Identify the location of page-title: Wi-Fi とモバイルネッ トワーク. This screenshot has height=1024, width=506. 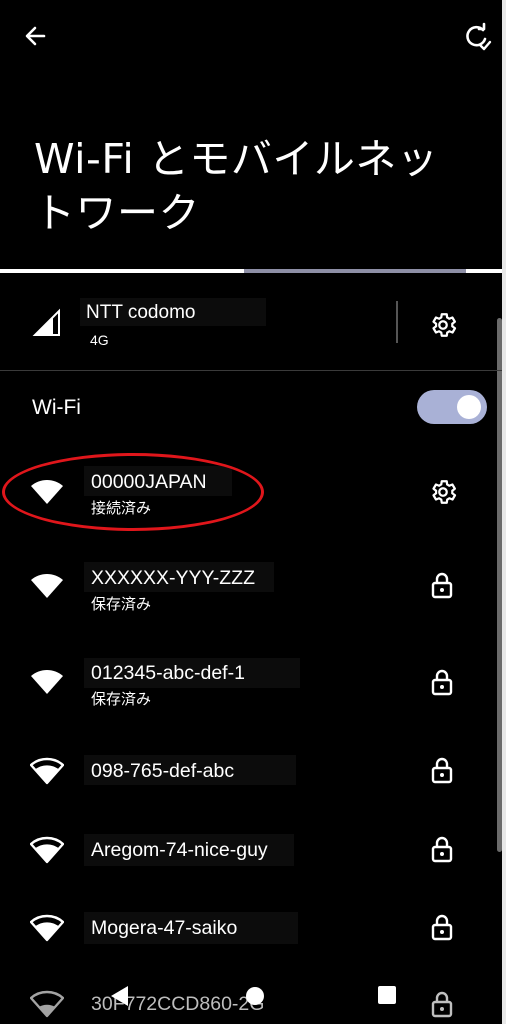
(254, 186).